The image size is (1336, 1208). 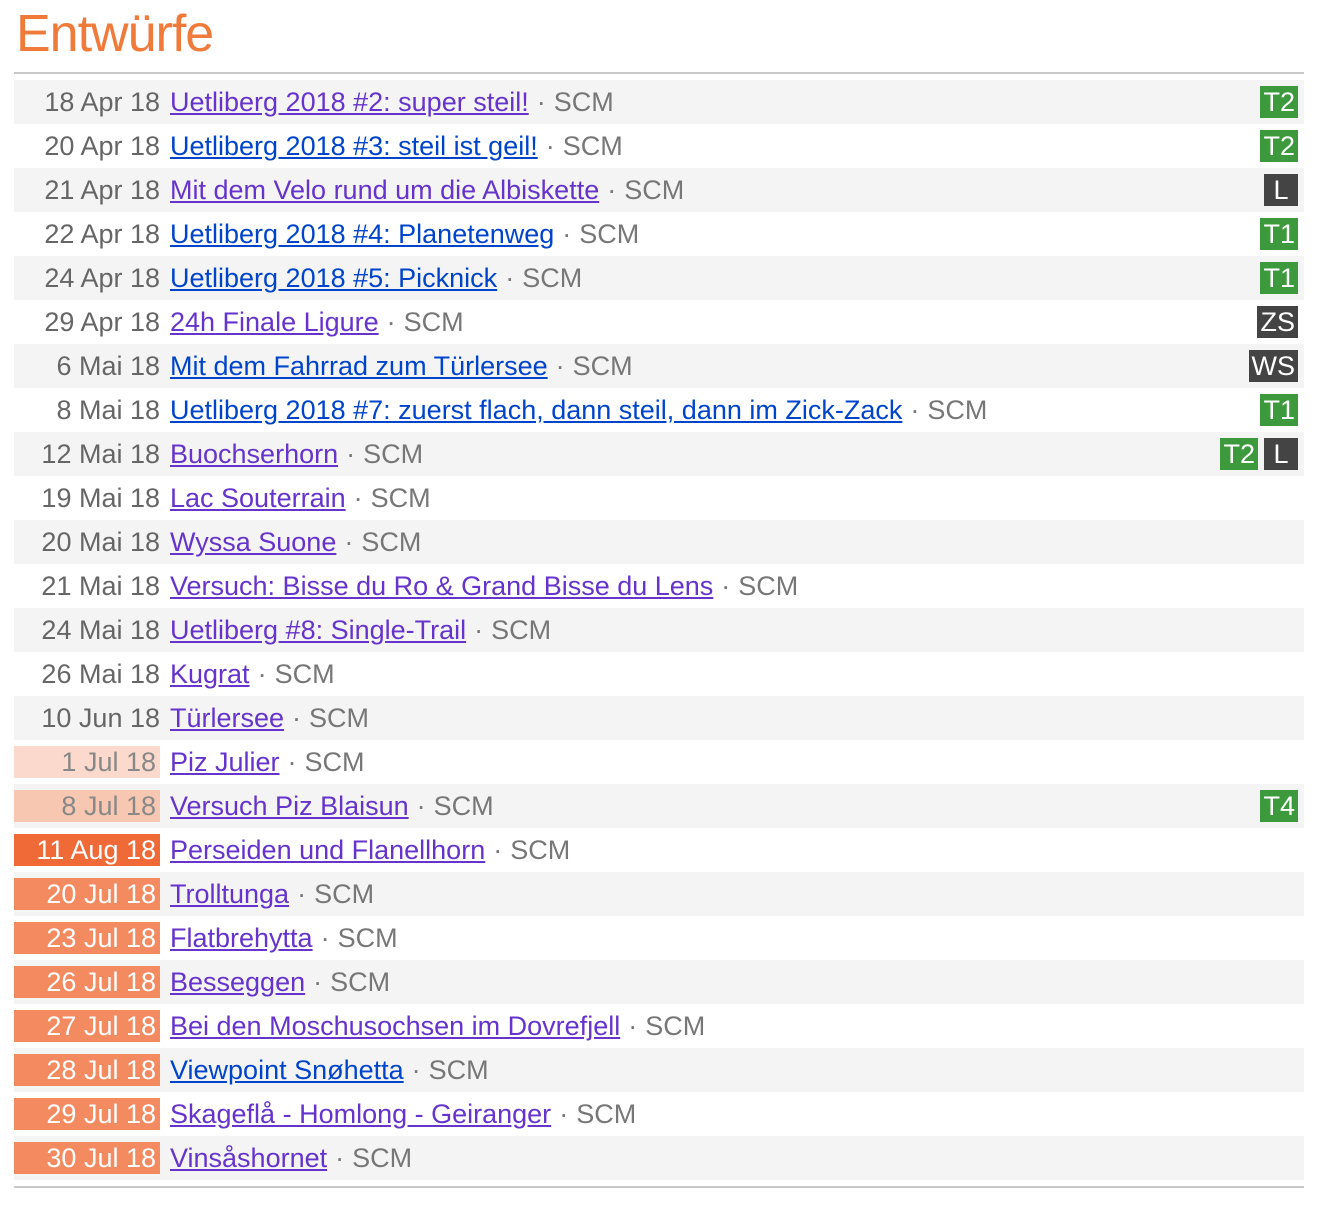 What do you see at coordinates (102, 146) in the screenshot?
I see `entry-date: 20 Apr 18` at bounding box center [102, 146].